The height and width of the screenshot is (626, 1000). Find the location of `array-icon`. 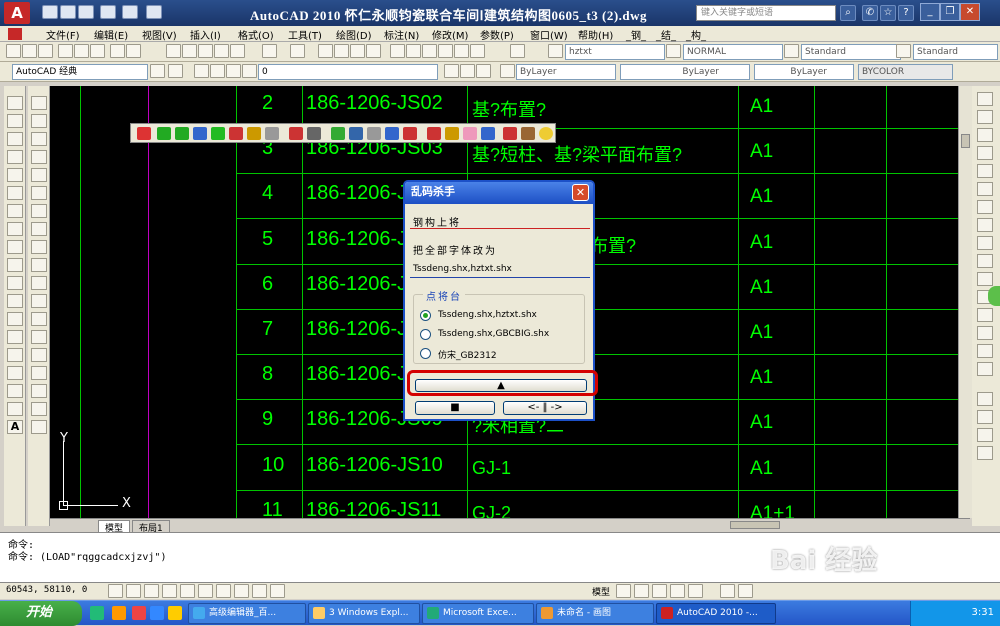

array-icon is located at coordinates (39, 175).